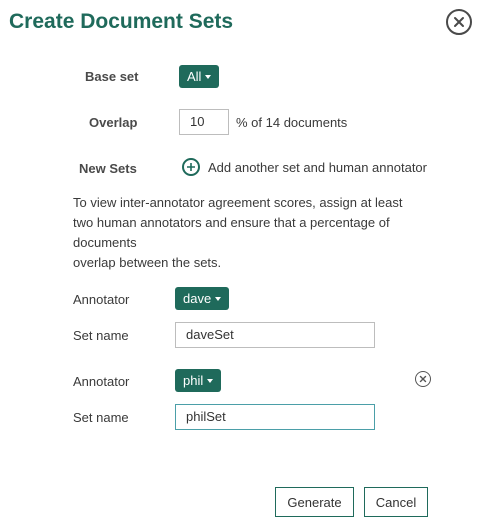 This screenshot has height=526, width=477. I want to click on base-set-value: All, so click(194, 76).